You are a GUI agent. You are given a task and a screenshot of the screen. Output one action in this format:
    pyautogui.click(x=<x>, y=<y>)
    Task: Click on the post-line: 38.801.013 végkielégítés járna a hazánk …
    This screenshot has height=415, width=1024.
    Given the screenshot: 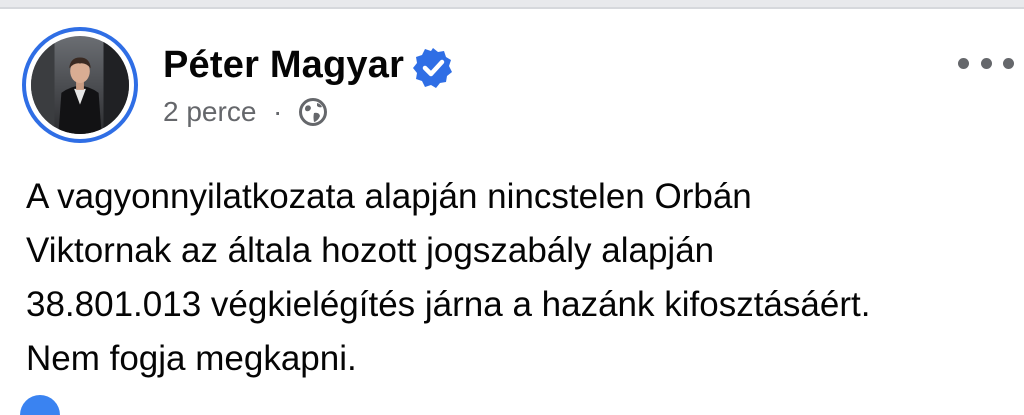 What is the action you would take?
    pyautogui.click(x=448, y=304)
    